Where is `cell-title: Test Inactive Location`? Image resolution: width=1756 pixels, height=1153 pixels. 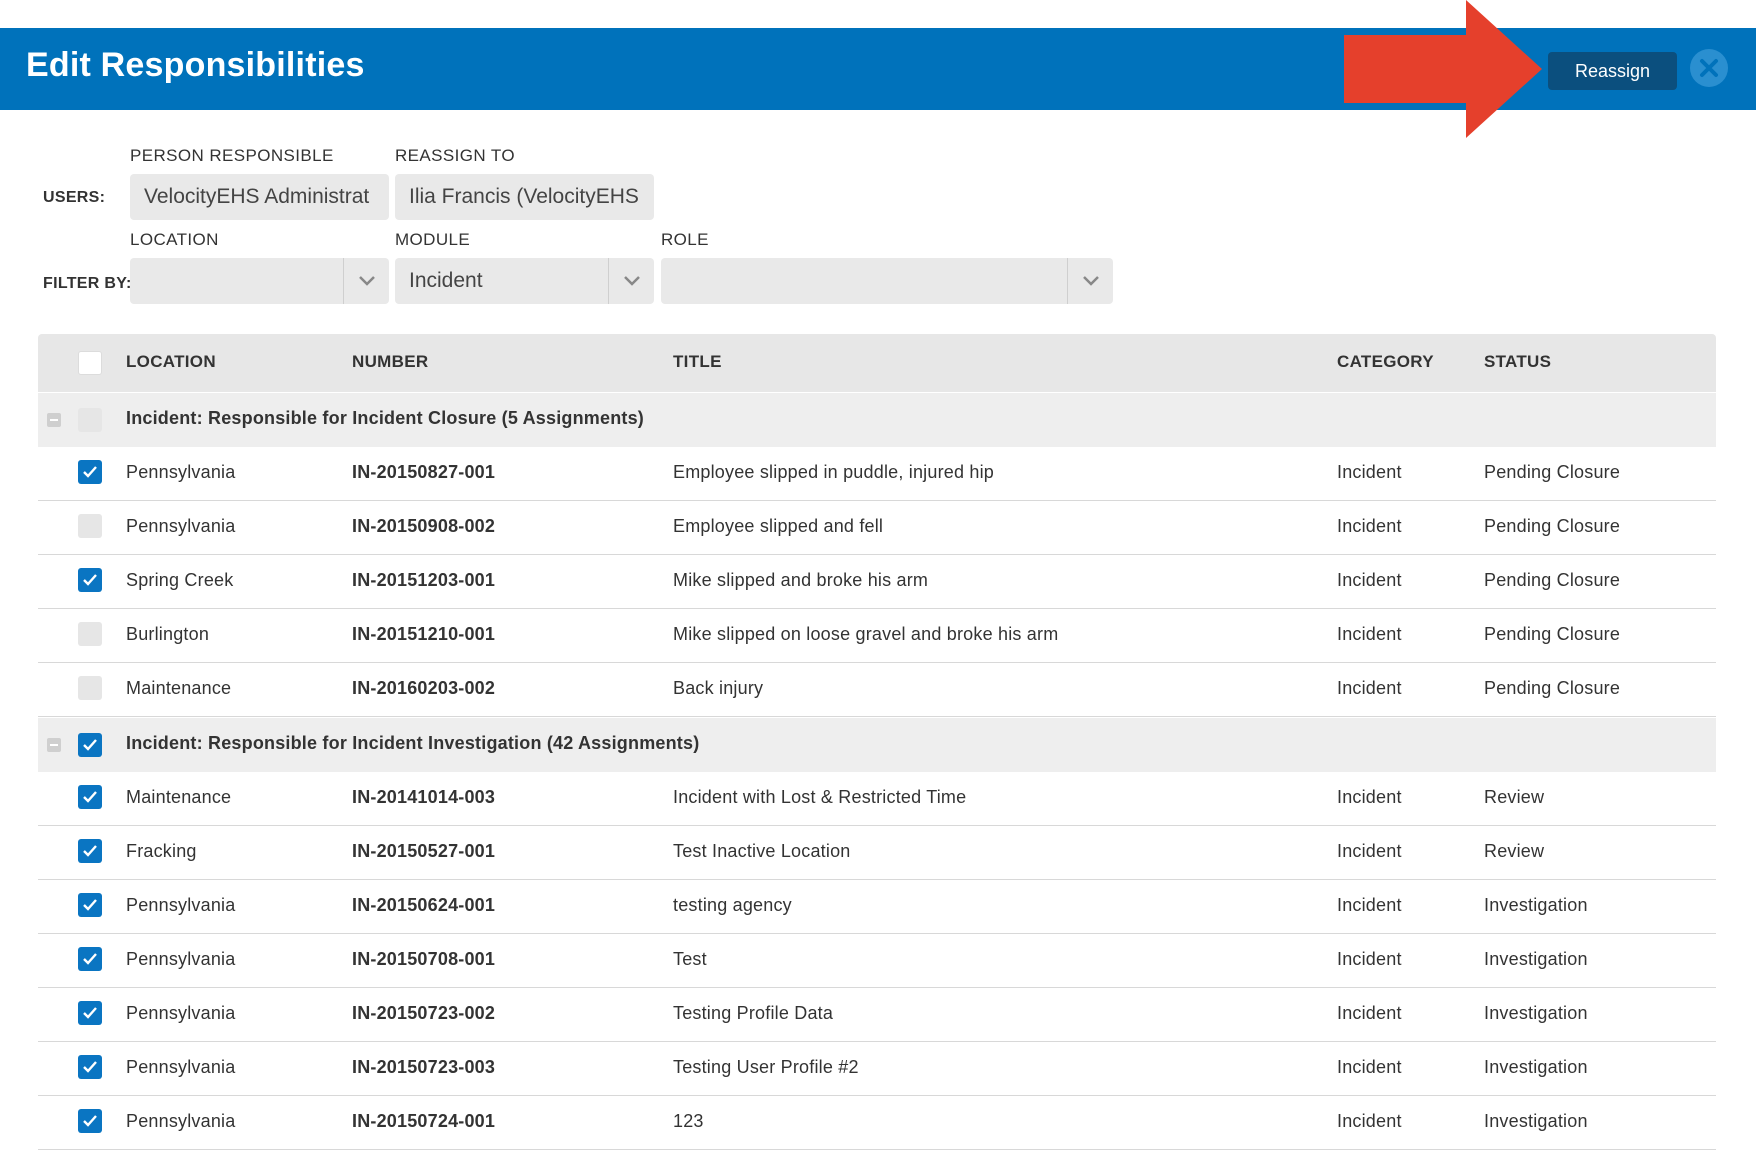
cell-title: Test Inactive Location is located at coordinates (762, 851).